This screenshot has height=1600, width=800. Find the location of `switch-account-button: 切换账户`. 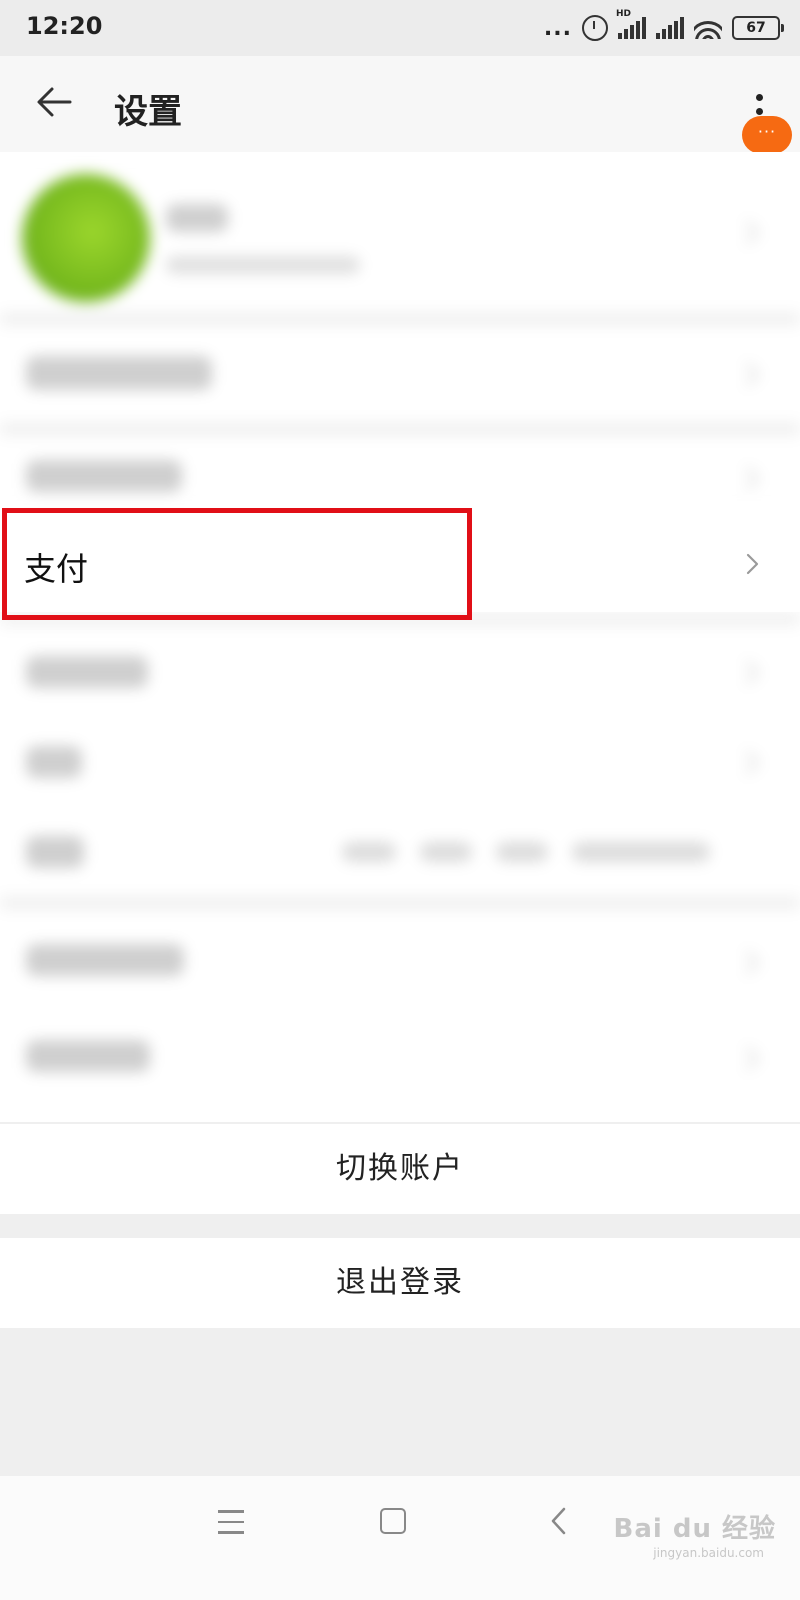

switch-account-button: 切换账户 is located at coordinates (400, 1169).